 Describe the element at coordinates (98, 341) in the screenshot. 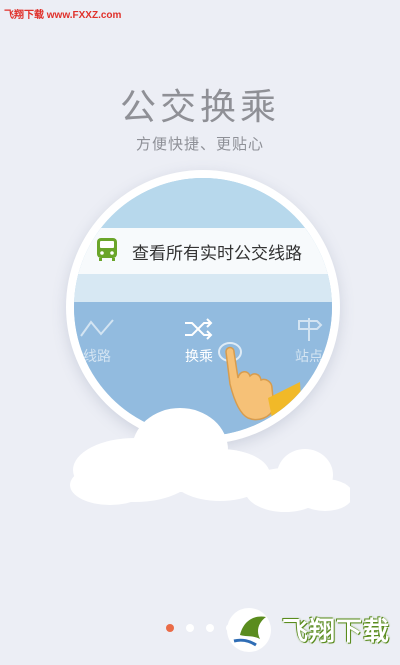

I see `nav-item-lines: 线路` at that location.